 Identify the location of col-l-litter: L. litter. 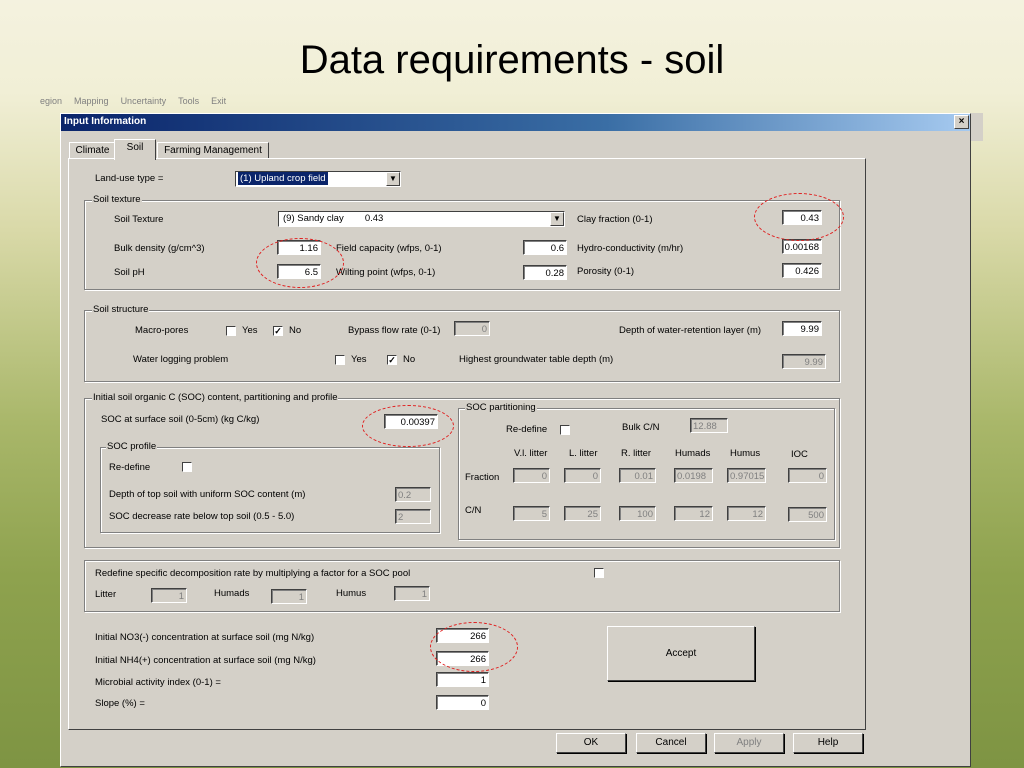
(583, 453).